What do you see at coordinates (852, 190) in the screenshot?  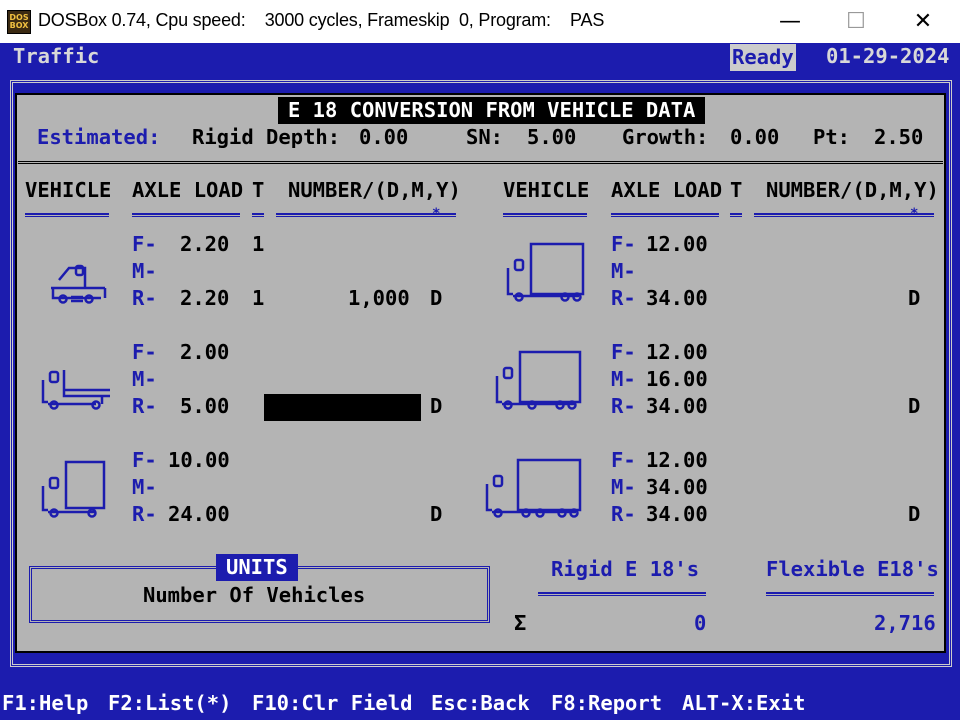 I see `header-number-right: NUMBER/(D,M,Y)` at bounding box center [852, 190].